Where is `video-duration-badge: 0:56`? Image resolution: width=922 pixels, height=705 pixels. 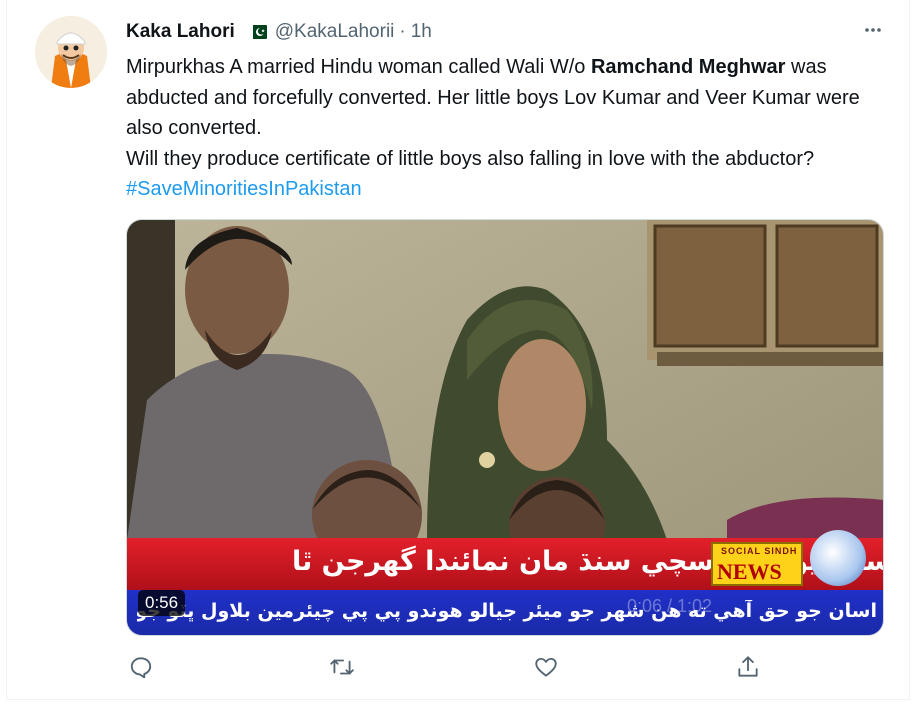
video-duration-badge: 0:56 is located at coordinates (162, 603).